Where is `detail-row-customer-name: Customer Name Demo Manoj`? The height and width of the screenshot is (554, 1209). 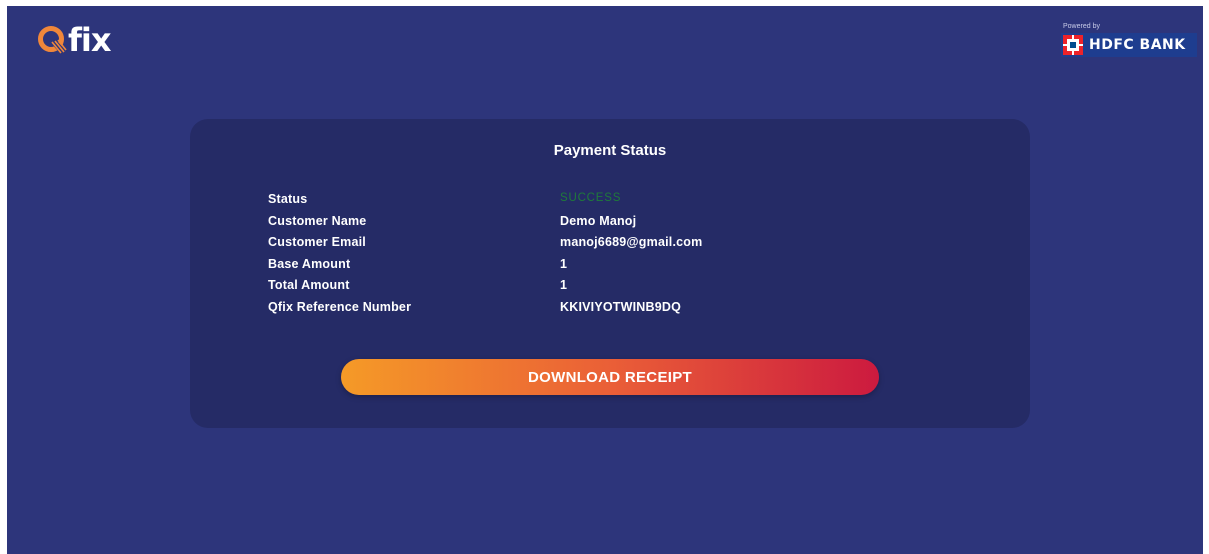
detail-row-customer-name: Customer Name Demo Manoj is located at coordinates (568, 223).